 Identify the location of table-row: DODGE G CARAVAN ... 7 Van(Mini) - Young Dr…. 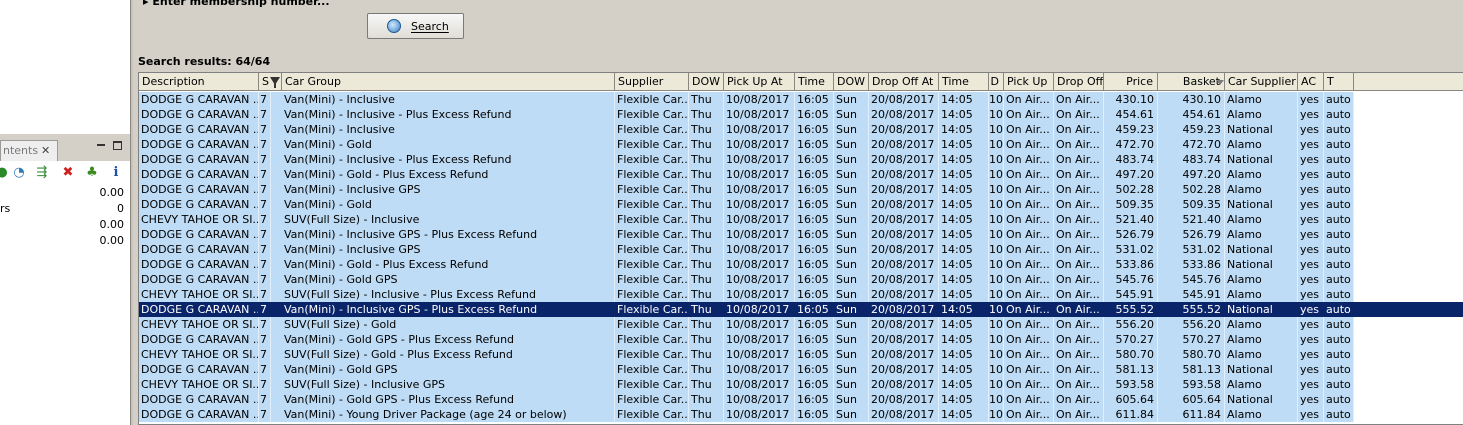
(801, 414).